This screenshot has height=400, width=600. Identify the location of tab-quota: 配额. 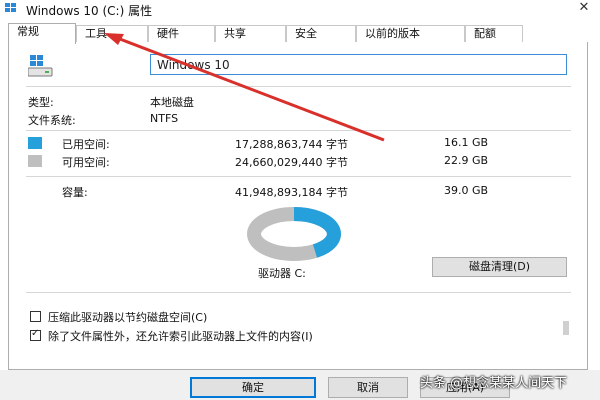
(494, 33).